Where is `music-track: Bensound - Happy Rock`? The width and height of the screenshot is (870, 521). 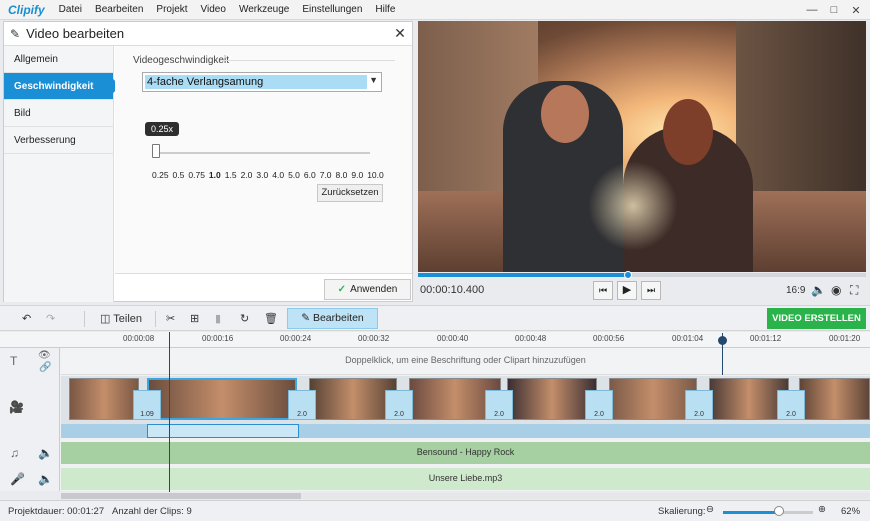 music-track: Bensound - Happy Rock is located at coordinates (465, 453).